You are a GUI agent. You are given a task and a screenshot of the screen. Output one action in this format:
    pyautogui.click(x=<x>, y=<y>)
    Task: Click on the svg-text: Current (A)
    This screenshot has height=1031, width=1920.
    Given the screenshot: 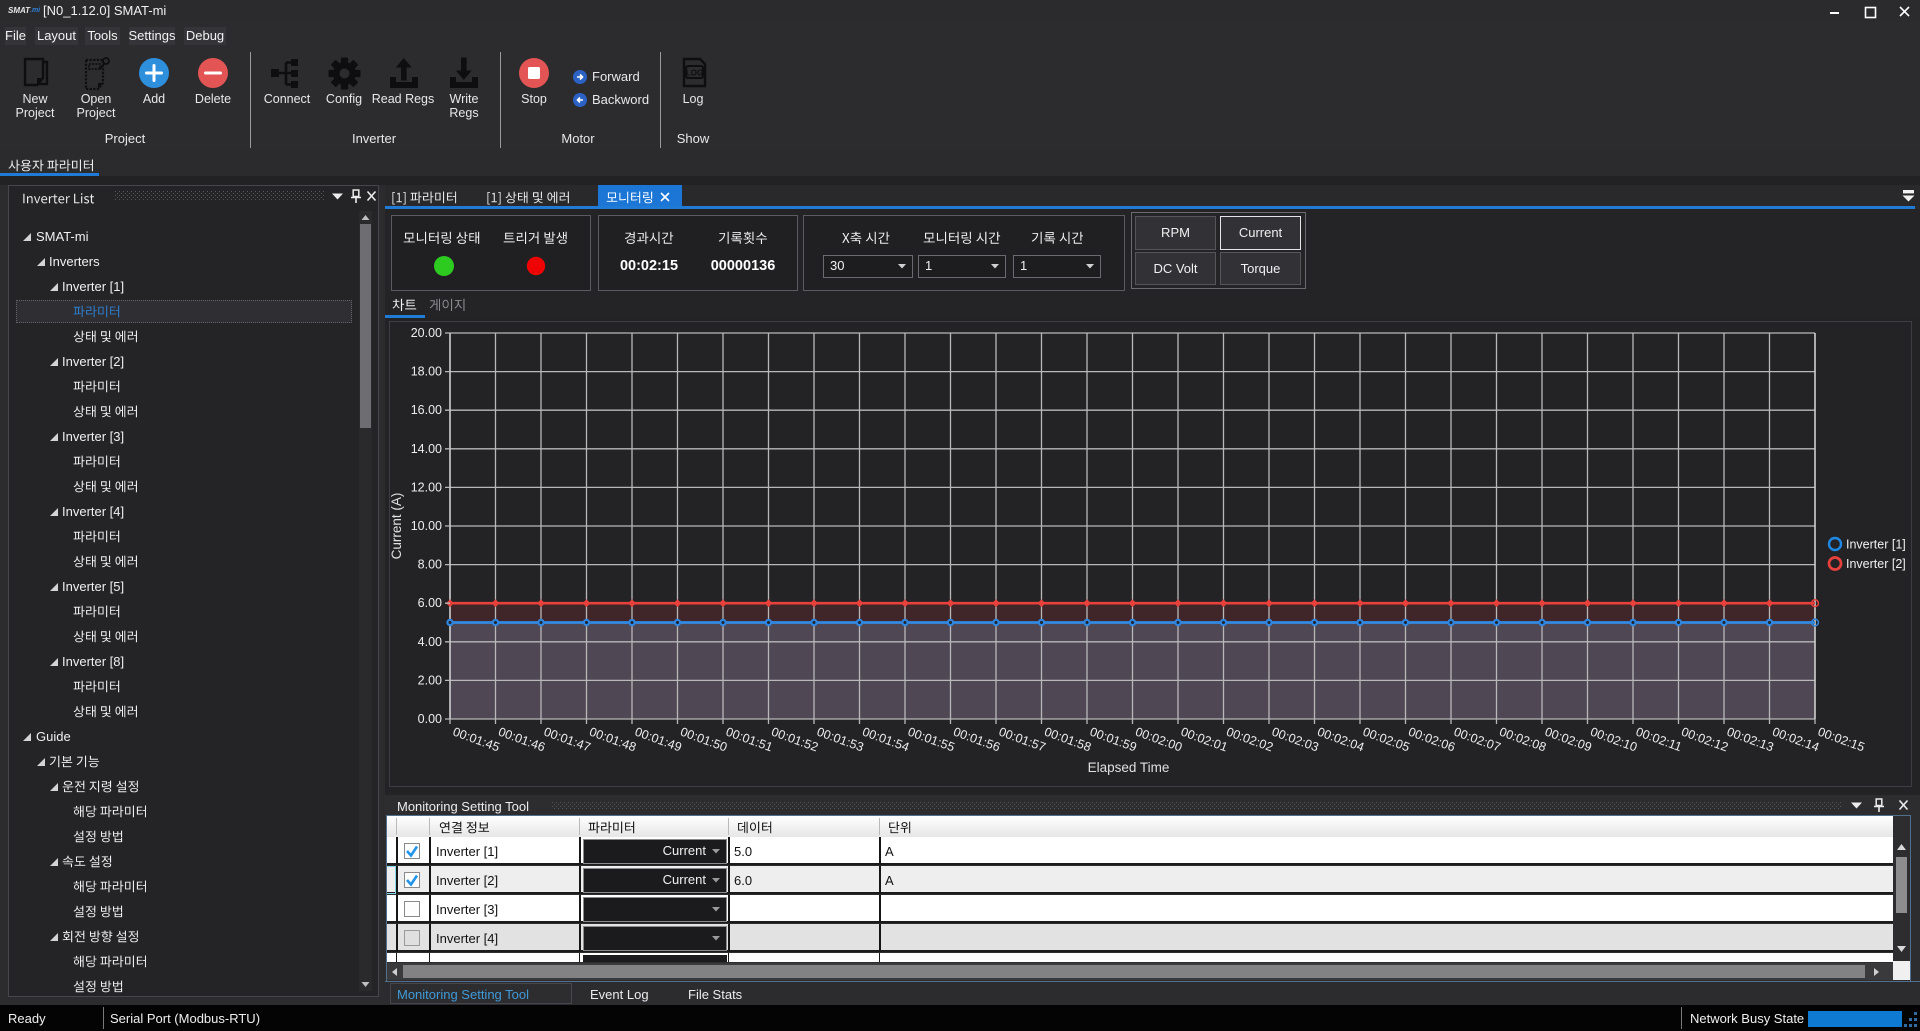 What is the action you would take?
    pyautogui.click(x=396, y=526)
    